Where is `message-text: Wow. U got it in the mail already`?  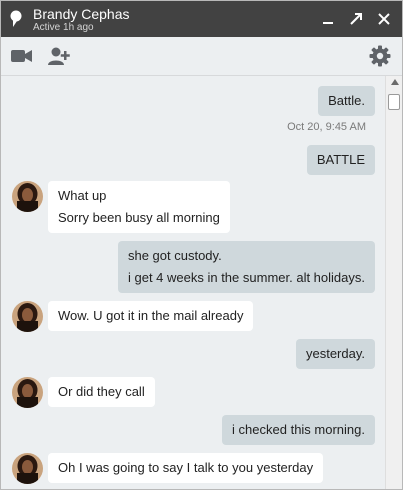 message-text: Wow. U got it in the mail already is located at coordinates (151, 315).